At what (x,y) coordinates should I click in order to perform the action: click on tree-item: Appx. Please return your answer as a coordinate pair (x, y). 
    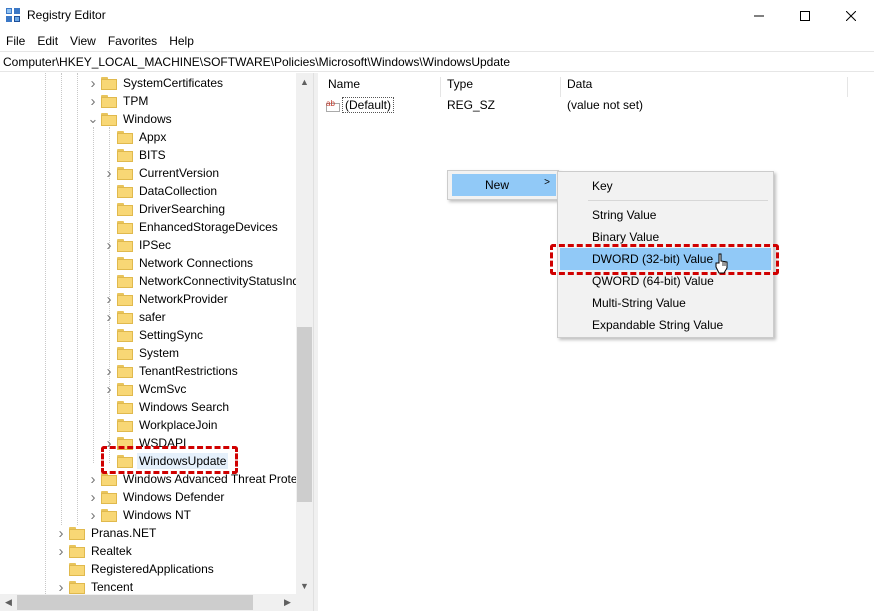
    Looking at the image, I should click on (135, 137).